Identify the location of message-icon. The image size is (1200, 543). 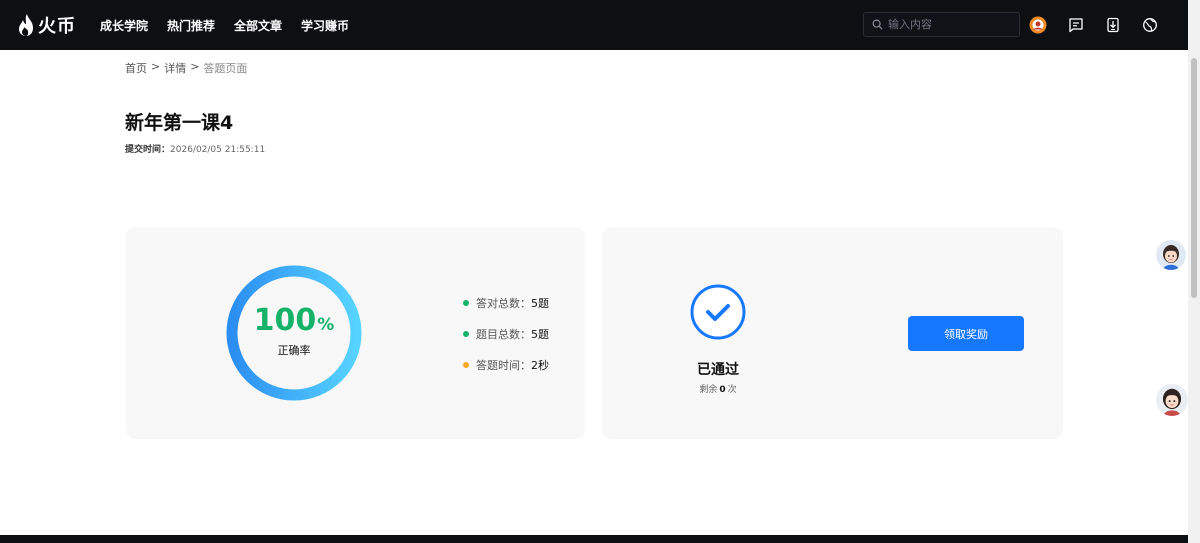
(1076, 25).